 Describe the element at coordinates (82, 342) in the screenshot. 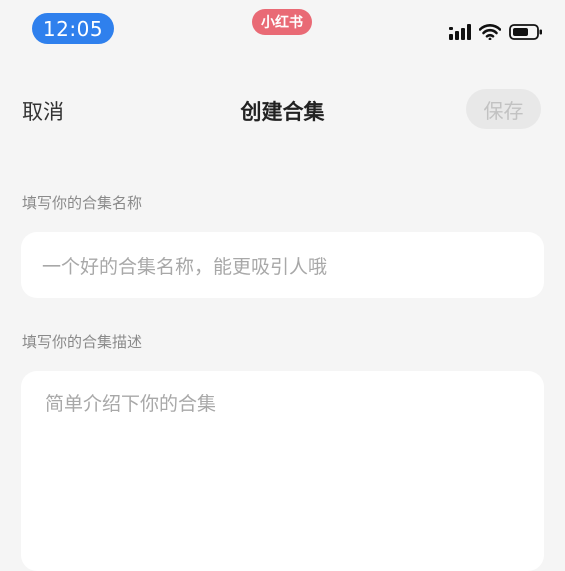

I see `collection-description-label: 填写你的合集描述` at that location.